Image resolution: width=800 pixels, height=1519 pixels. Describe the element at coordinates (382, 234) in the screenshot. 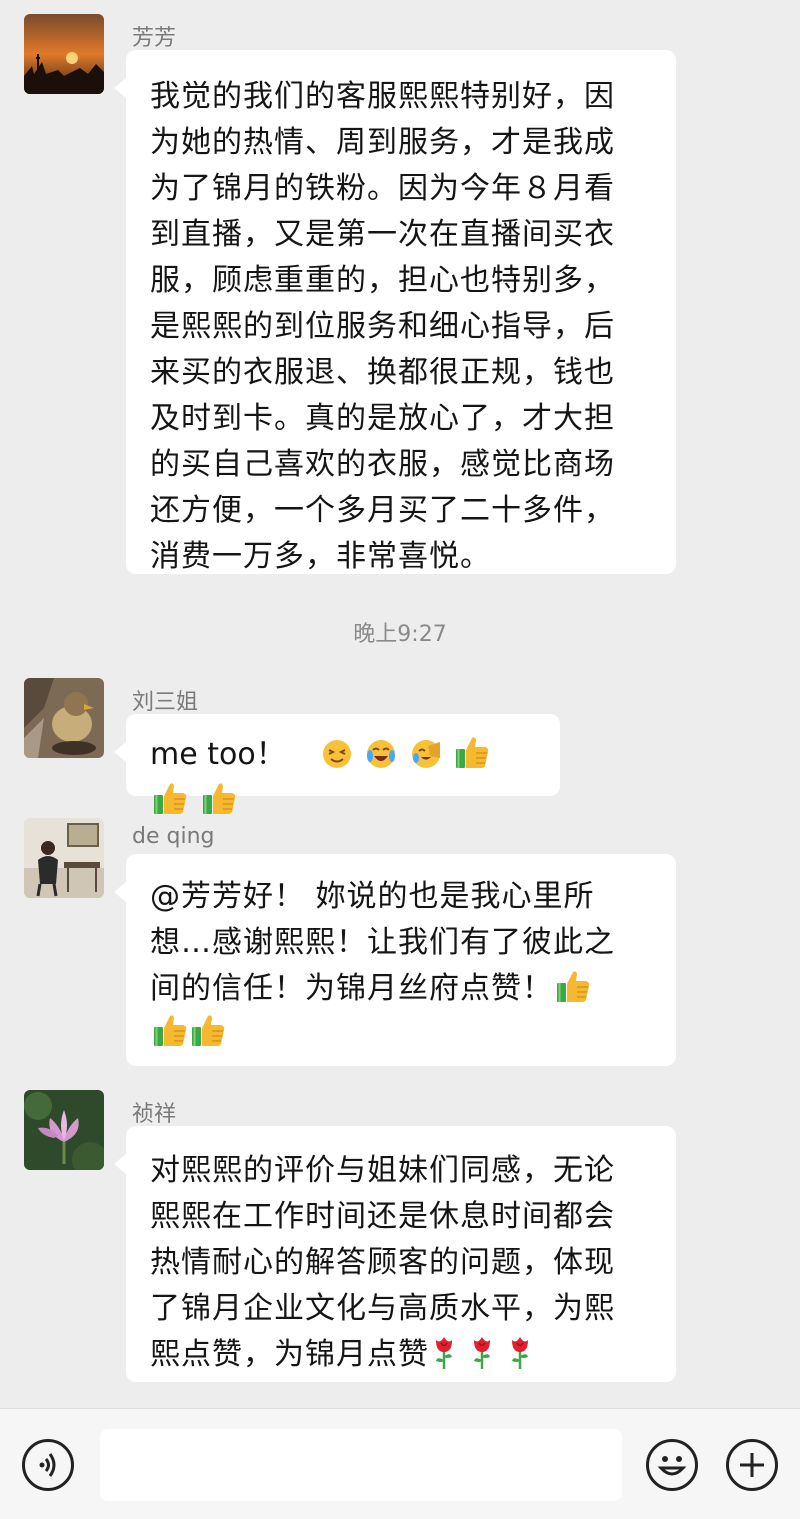

I see `message-line: 到直播，又是第一次在直播间买衣` at that location.